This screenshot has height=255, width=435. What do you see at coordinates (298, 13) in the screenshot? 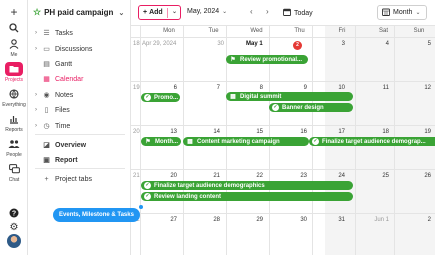
I see `today-button: Today` at bounding box center [298, 13].